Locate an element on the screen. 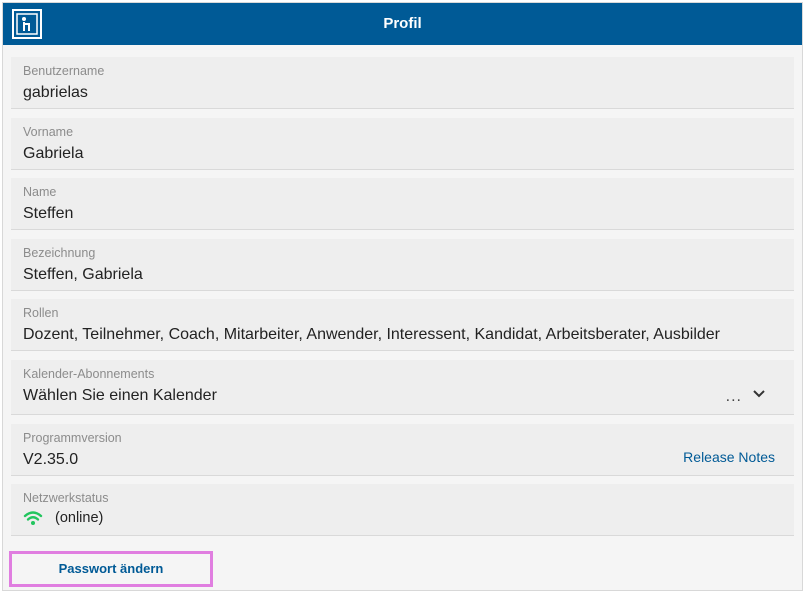  change-password-button: Passwort ändern is located at coordinates (111, 569).